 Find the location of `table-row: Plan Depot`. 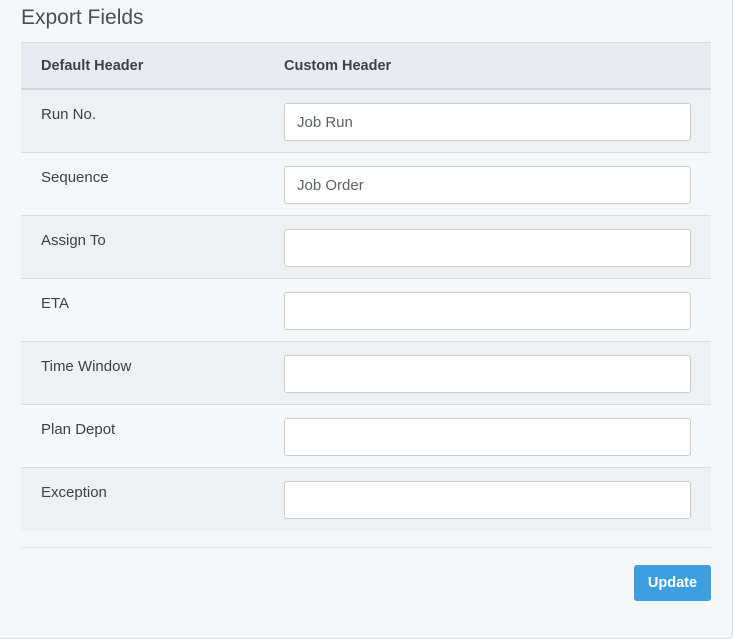

table-row: Plan Depot is located at coordinates (366, 436).